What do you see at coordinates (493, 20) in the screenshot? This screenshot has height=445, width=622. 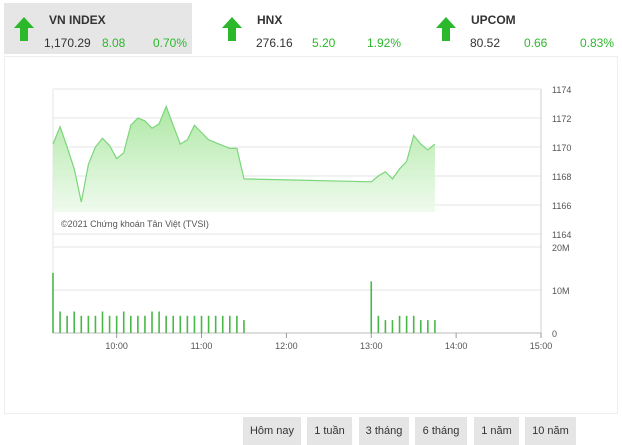 I see `index-name: UPCOM` at bounding box center [493, 20].